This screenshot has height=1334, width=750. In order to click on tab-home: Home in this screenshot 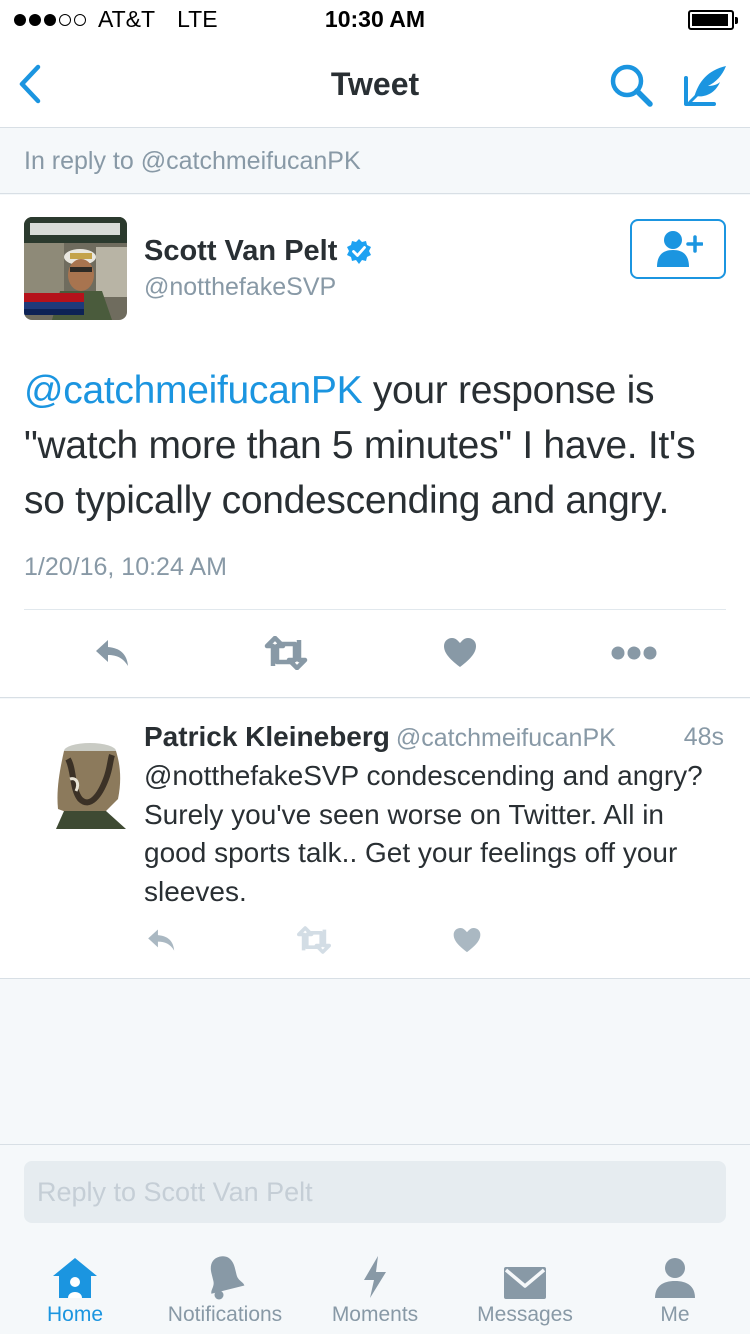, I will do `click(75, 1289)`.